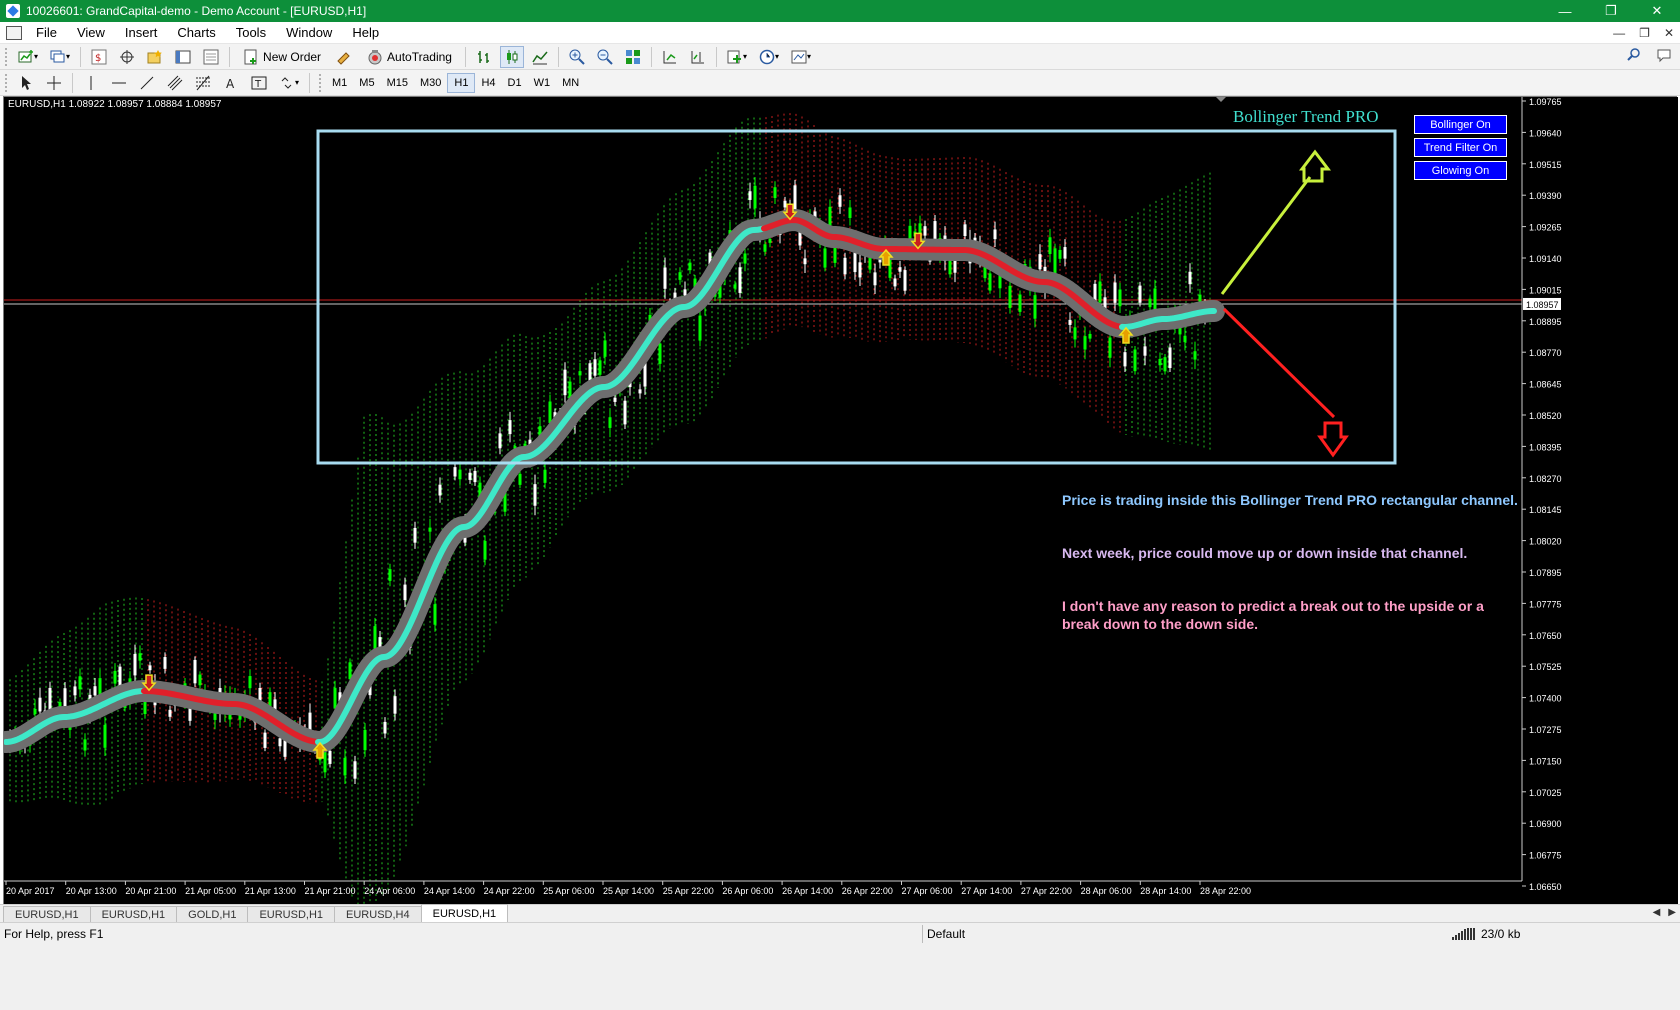  What do you see at coordinates (366, 83) in the screenshot?
I see `timeframe-m5: M5` at bounding box center [366, 83].